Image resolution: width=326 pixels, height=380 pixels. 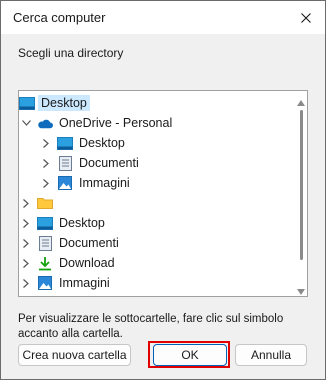 I want to click on tree-item-onedrive-desktop: Desktop, so click(x=84, y=143).